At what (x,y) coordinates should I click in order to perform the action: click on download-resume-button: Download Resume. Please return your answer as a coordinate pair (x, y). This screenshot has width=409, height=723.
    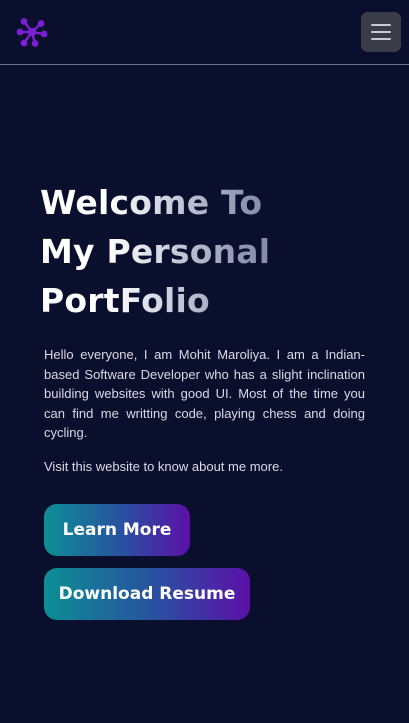
    Looking at the image, I should click on (147, 594).